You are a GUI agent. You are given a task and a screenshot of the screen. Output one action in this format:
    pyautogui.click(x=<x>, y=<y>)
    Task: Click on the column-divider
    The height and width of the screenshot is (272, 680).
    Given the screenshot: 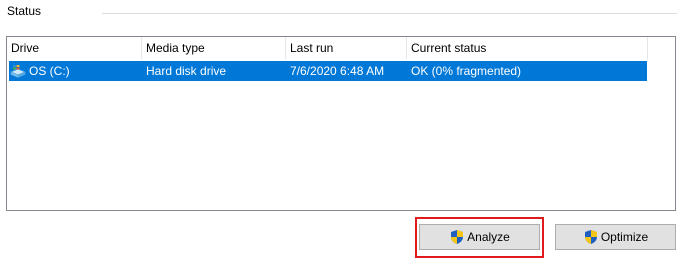 What is the action you would take?
    pyautogui.click(x=647, y=48)
    